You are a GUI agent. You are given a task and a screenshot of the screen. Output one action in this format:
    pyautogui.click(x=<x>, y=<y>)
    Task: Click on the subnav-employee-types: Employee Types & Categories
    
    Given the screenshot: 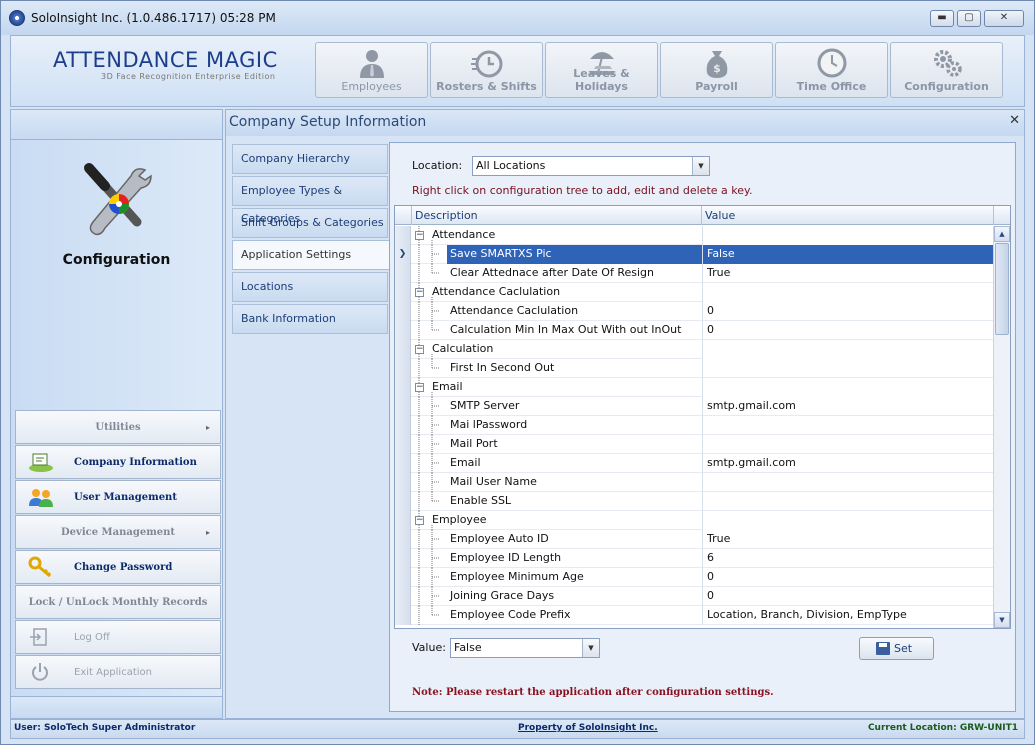 What is the action you would take?
    pyautogui.click(x=310, y=200)
    